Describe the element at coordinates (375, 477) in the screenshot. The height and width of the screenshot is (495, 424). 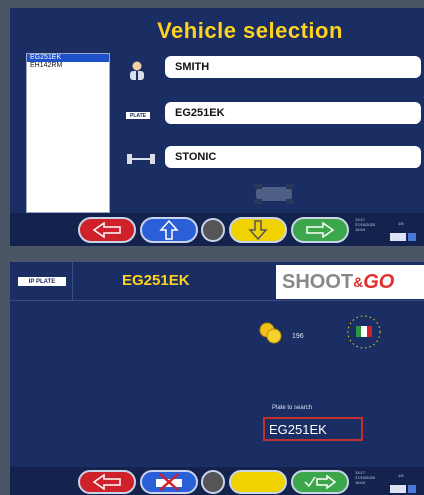
I see `status-info-2: 13:17 27/10/2020 15:04` at that location.